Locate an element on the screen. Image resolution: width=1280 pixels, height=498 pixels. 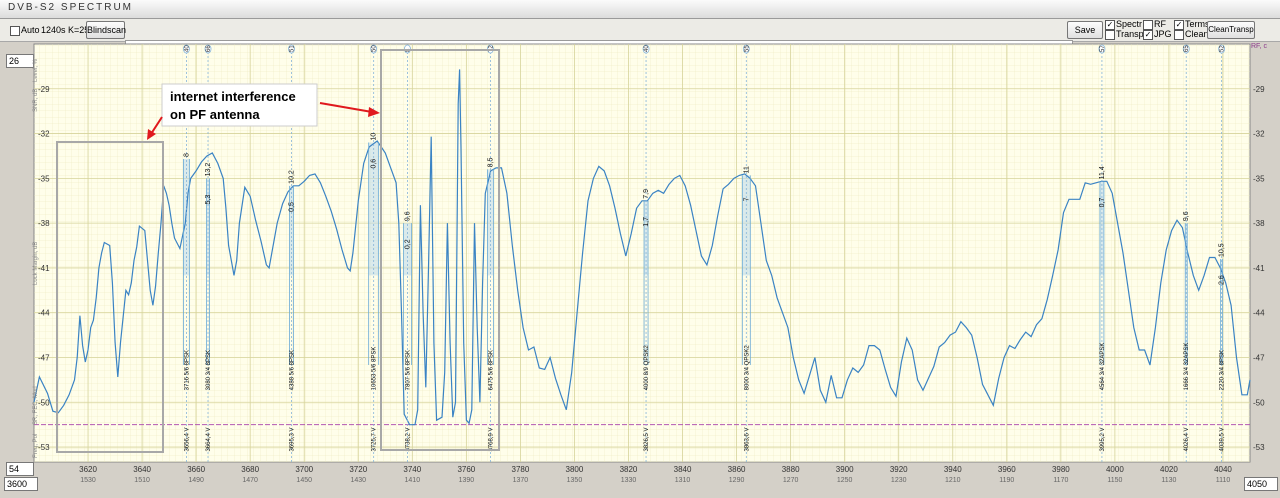
clean-checkbox is located at coordinates (1179, 35).